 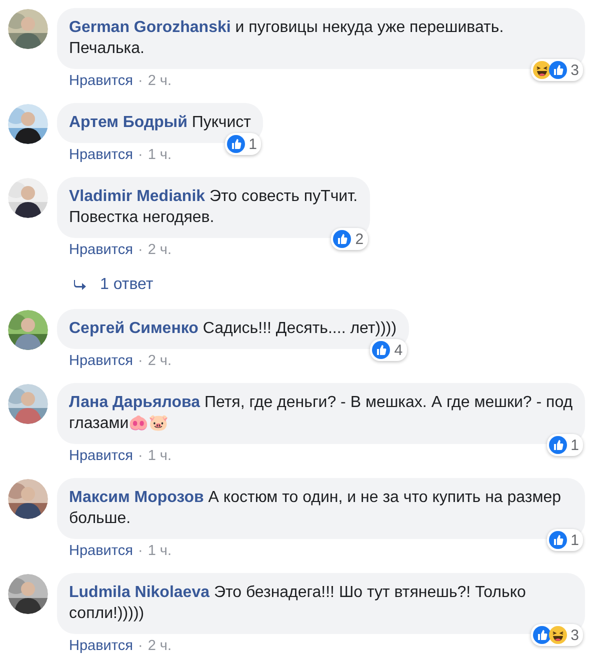 What do you see at coordinates (137, 196) in the screenshot?
I see `author-link: Vladimir Medianik` at bounding box center [137, 196].